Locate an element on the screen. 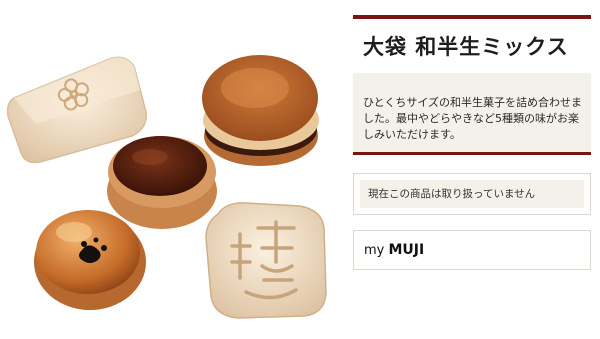 The height and width of the screenshot is (339, 600). availability-status-box: 現在この商品は取り扱っていません is located at coordinates (472, 194).